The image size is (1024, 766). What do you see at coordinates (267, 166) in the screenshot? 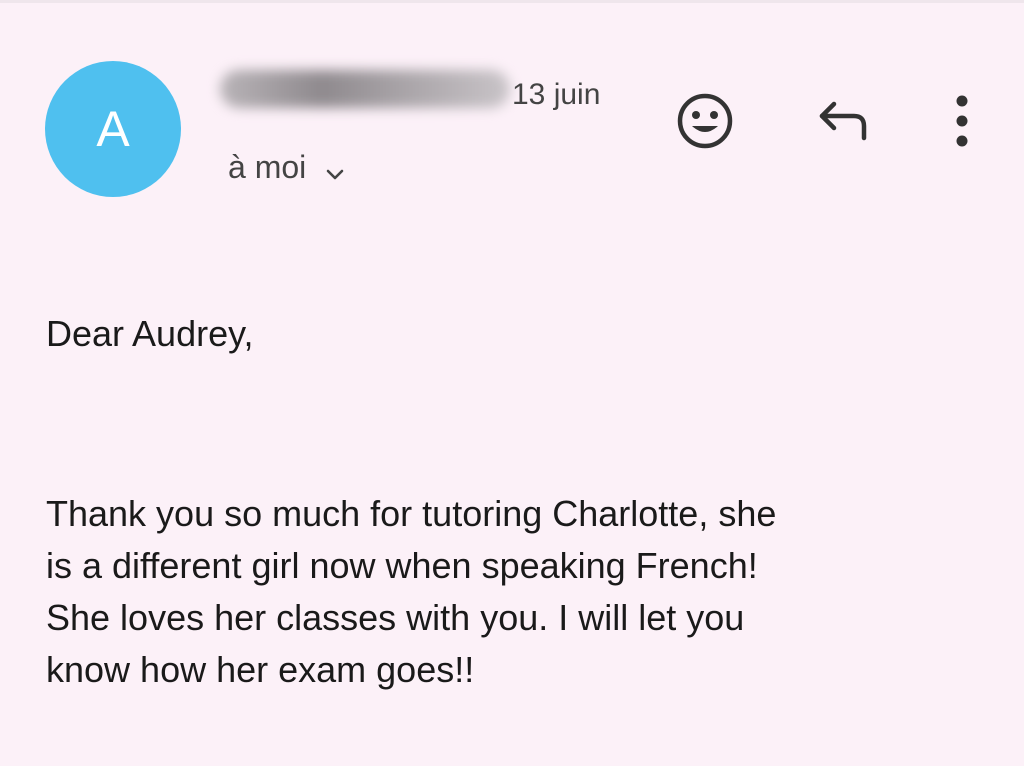
I see `recipient-label: à moi` at bounding box center [267, 166].